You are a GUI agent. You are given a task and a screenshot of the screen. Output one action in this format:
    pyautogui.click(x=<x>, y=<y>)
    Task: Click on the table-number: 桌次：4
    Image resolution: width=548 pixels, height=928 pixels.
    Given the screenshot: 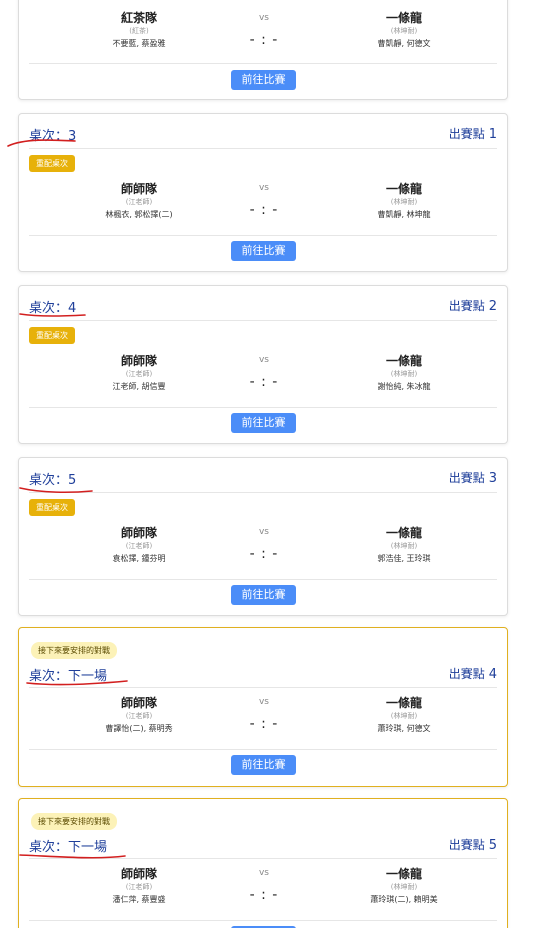 What is the action you would take?
    pyautogui.click(x=53, y=308)
    